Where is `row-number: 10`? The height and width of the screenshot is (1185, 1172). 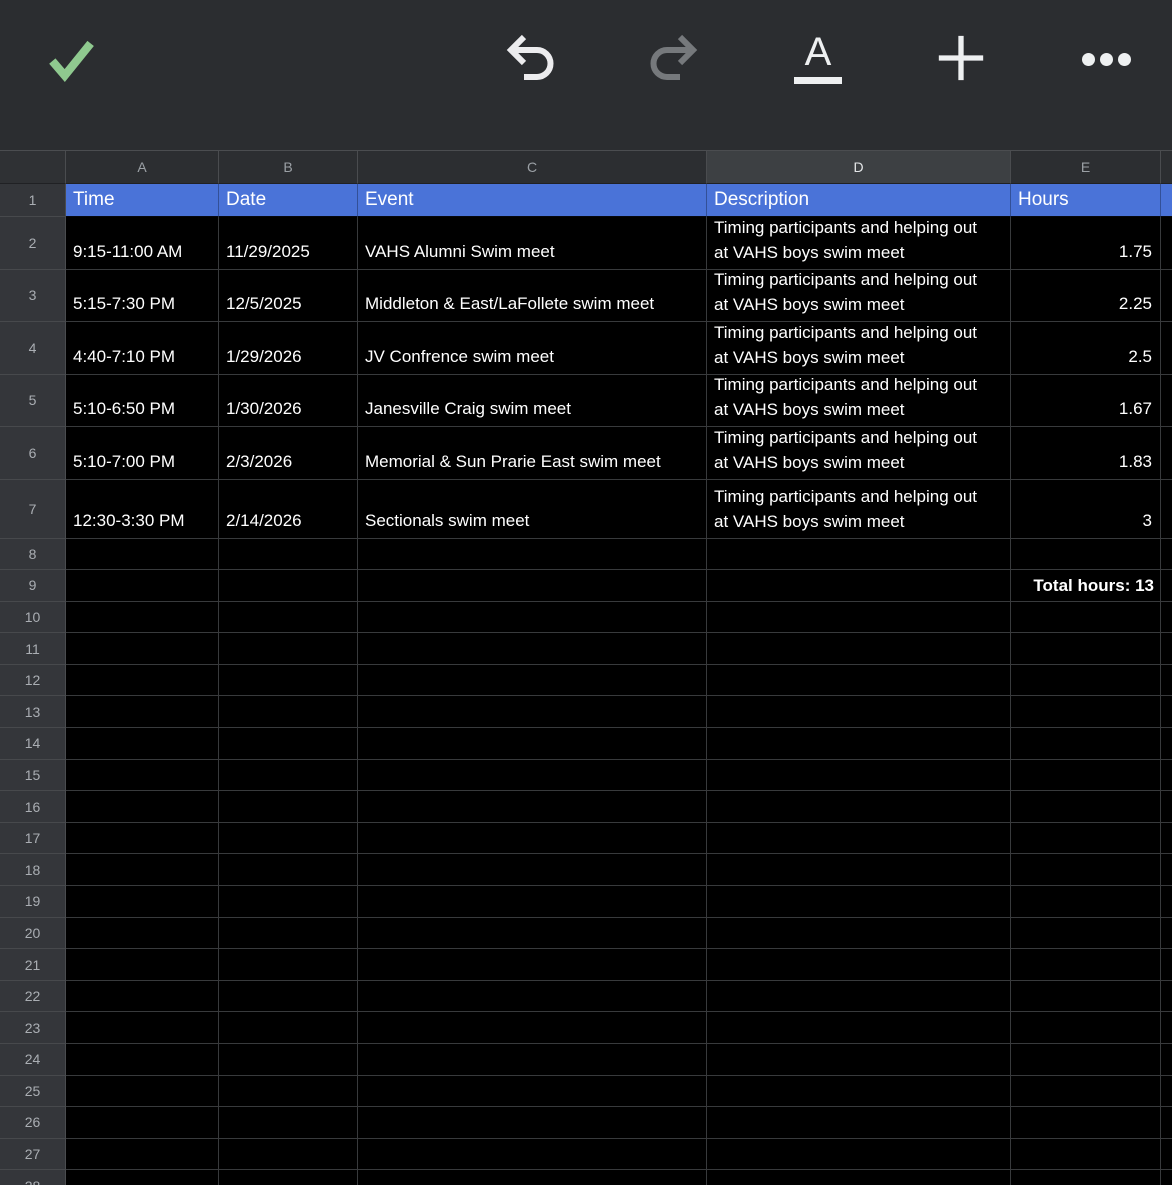
row-number: 10 is located at coordinates (33, 617).